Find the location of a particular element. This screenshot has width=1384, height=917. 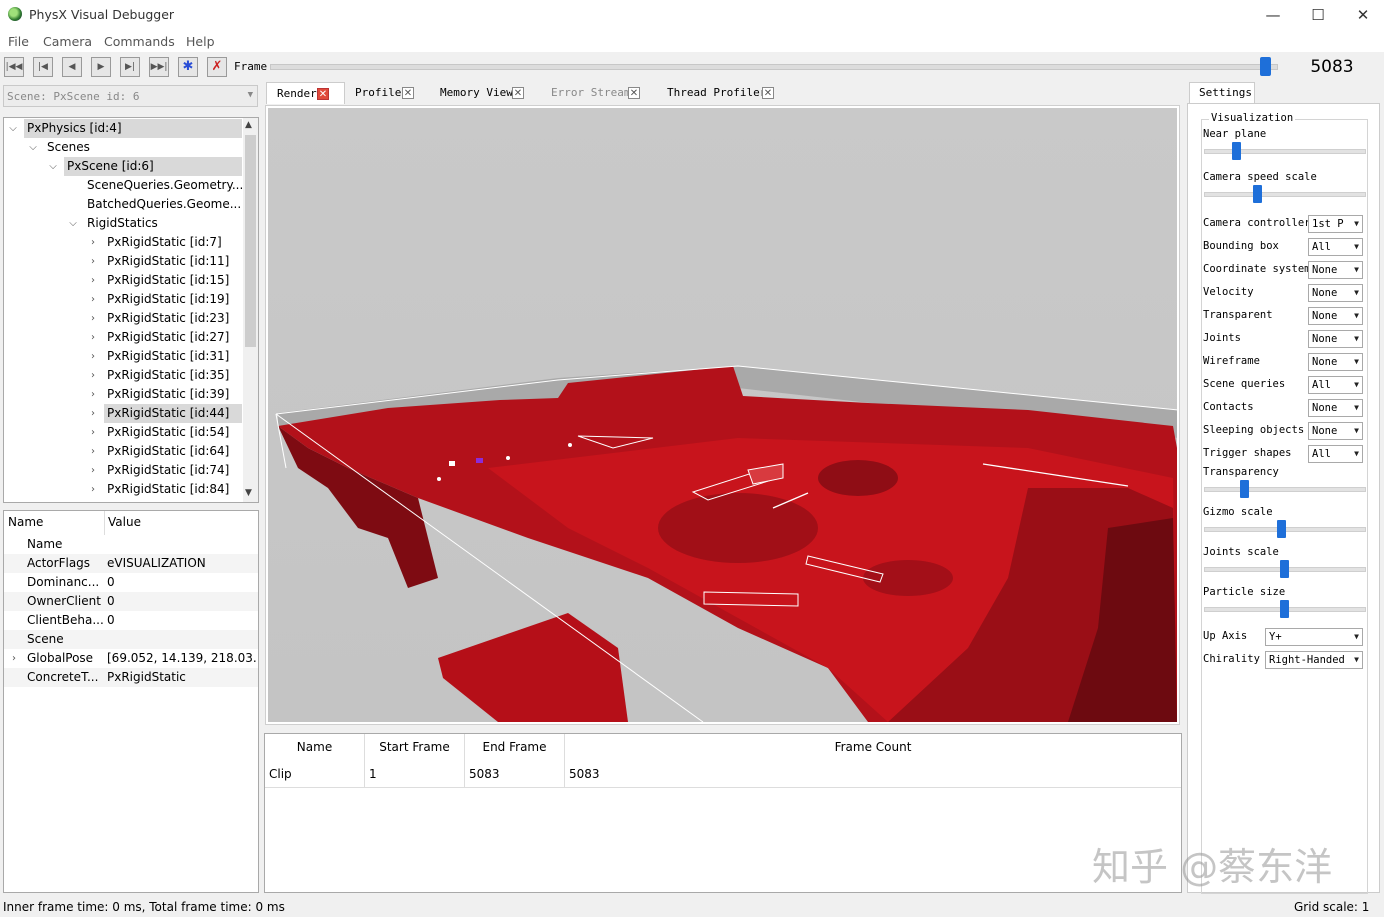

tree-node: › PxRigidStatic [id:27] is located at coordinates (166, 337).